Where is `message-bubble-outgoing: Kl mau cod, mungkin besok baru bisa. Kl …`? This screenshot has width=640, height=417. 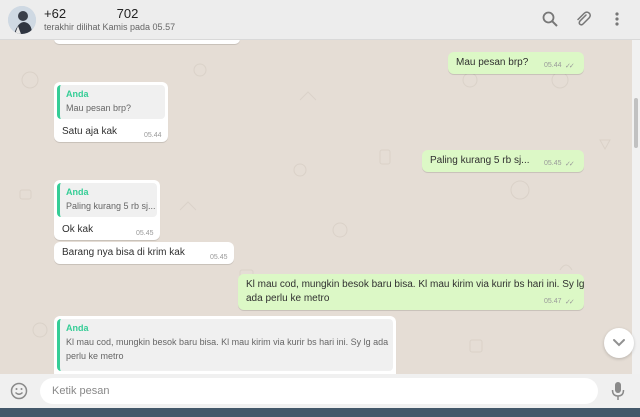 message-bubble-outgoing: Kl mau cod, mungkin besok baru bisa. Kl … is located at coordinates (411, 292).